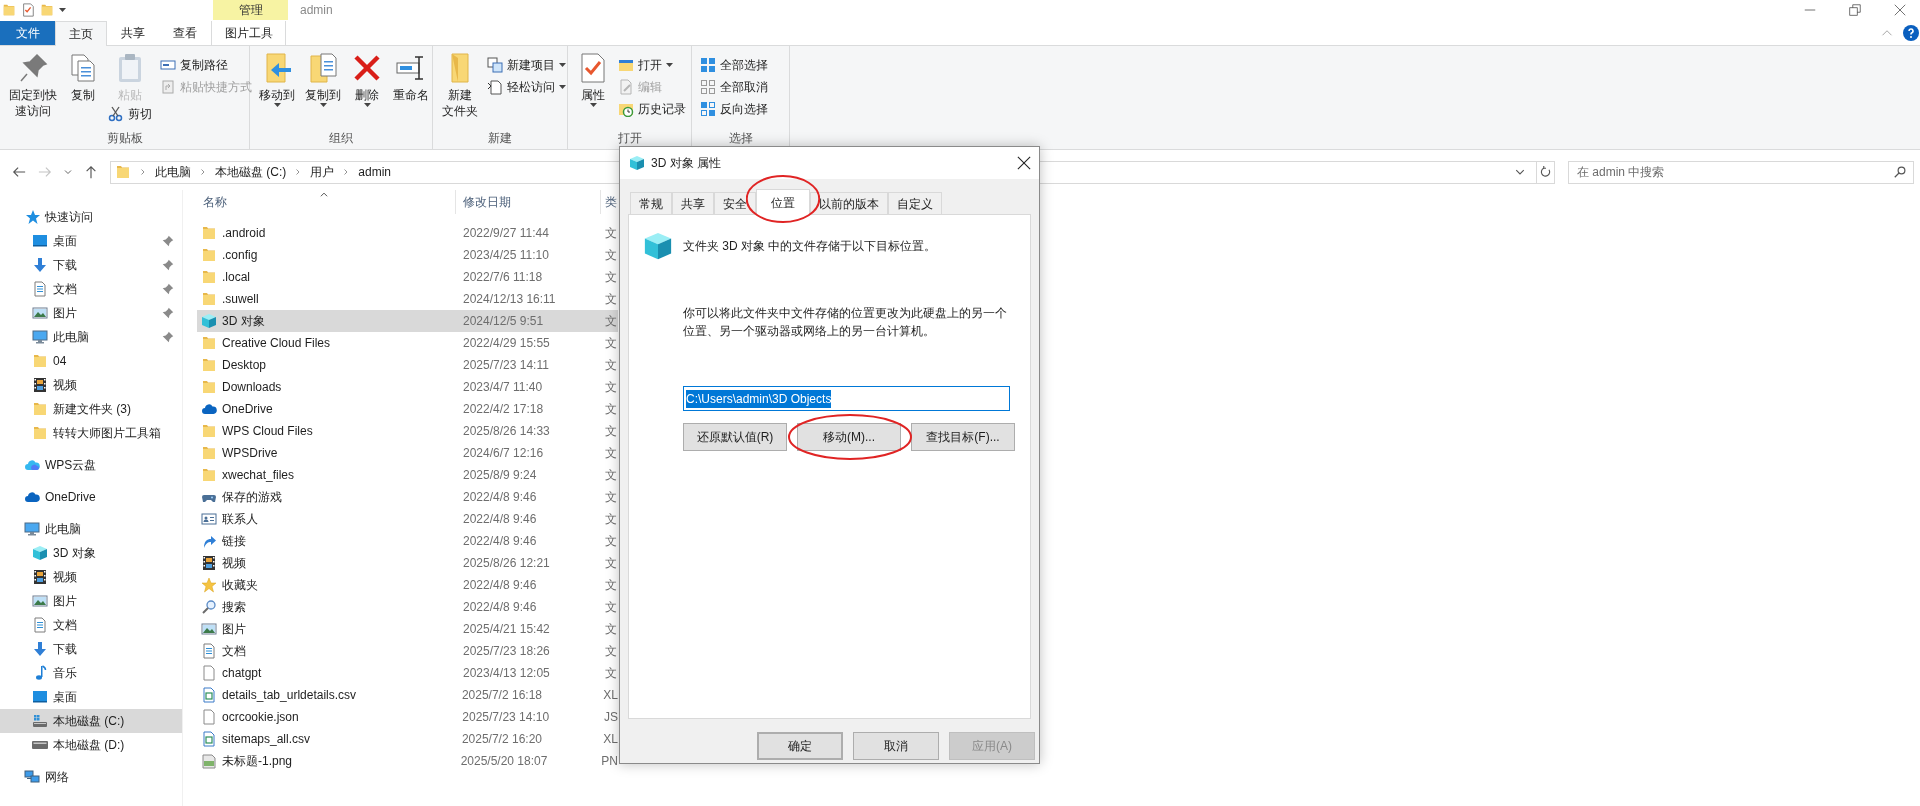 The width and height of the screenshot is (1920, 806). I want to click on breadcrumb: admin, so click(374, 172).